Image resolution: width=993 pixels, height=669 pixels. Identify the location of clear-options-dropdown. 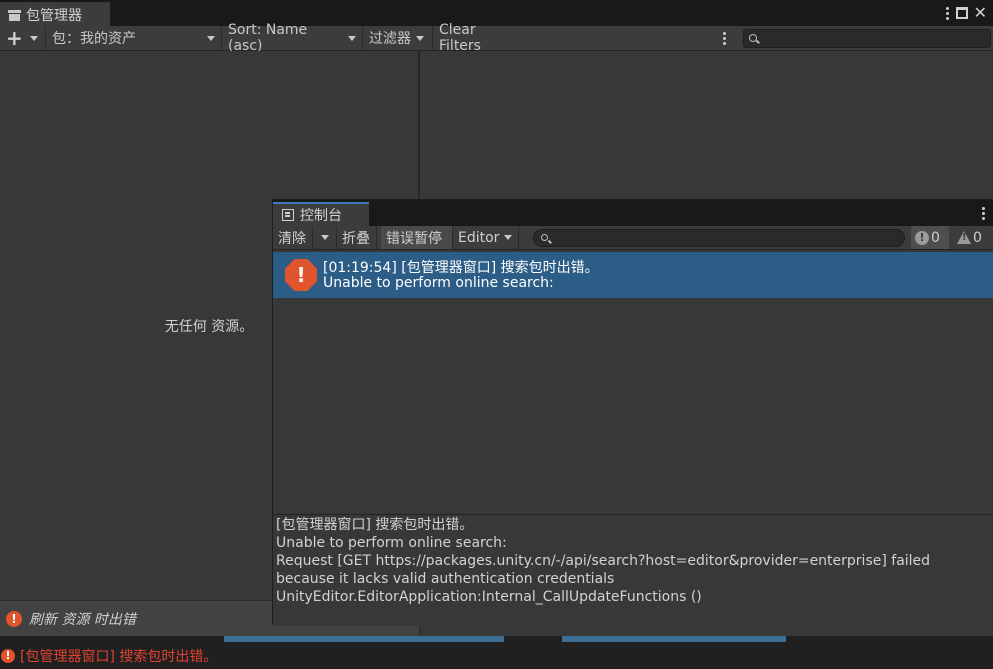
(325, 237).